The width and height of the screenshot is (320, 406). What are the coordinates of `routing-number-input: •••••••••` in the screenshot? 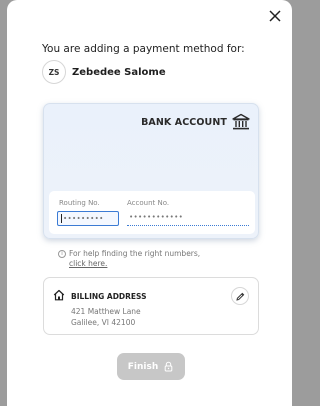 It's located at (88, 218).